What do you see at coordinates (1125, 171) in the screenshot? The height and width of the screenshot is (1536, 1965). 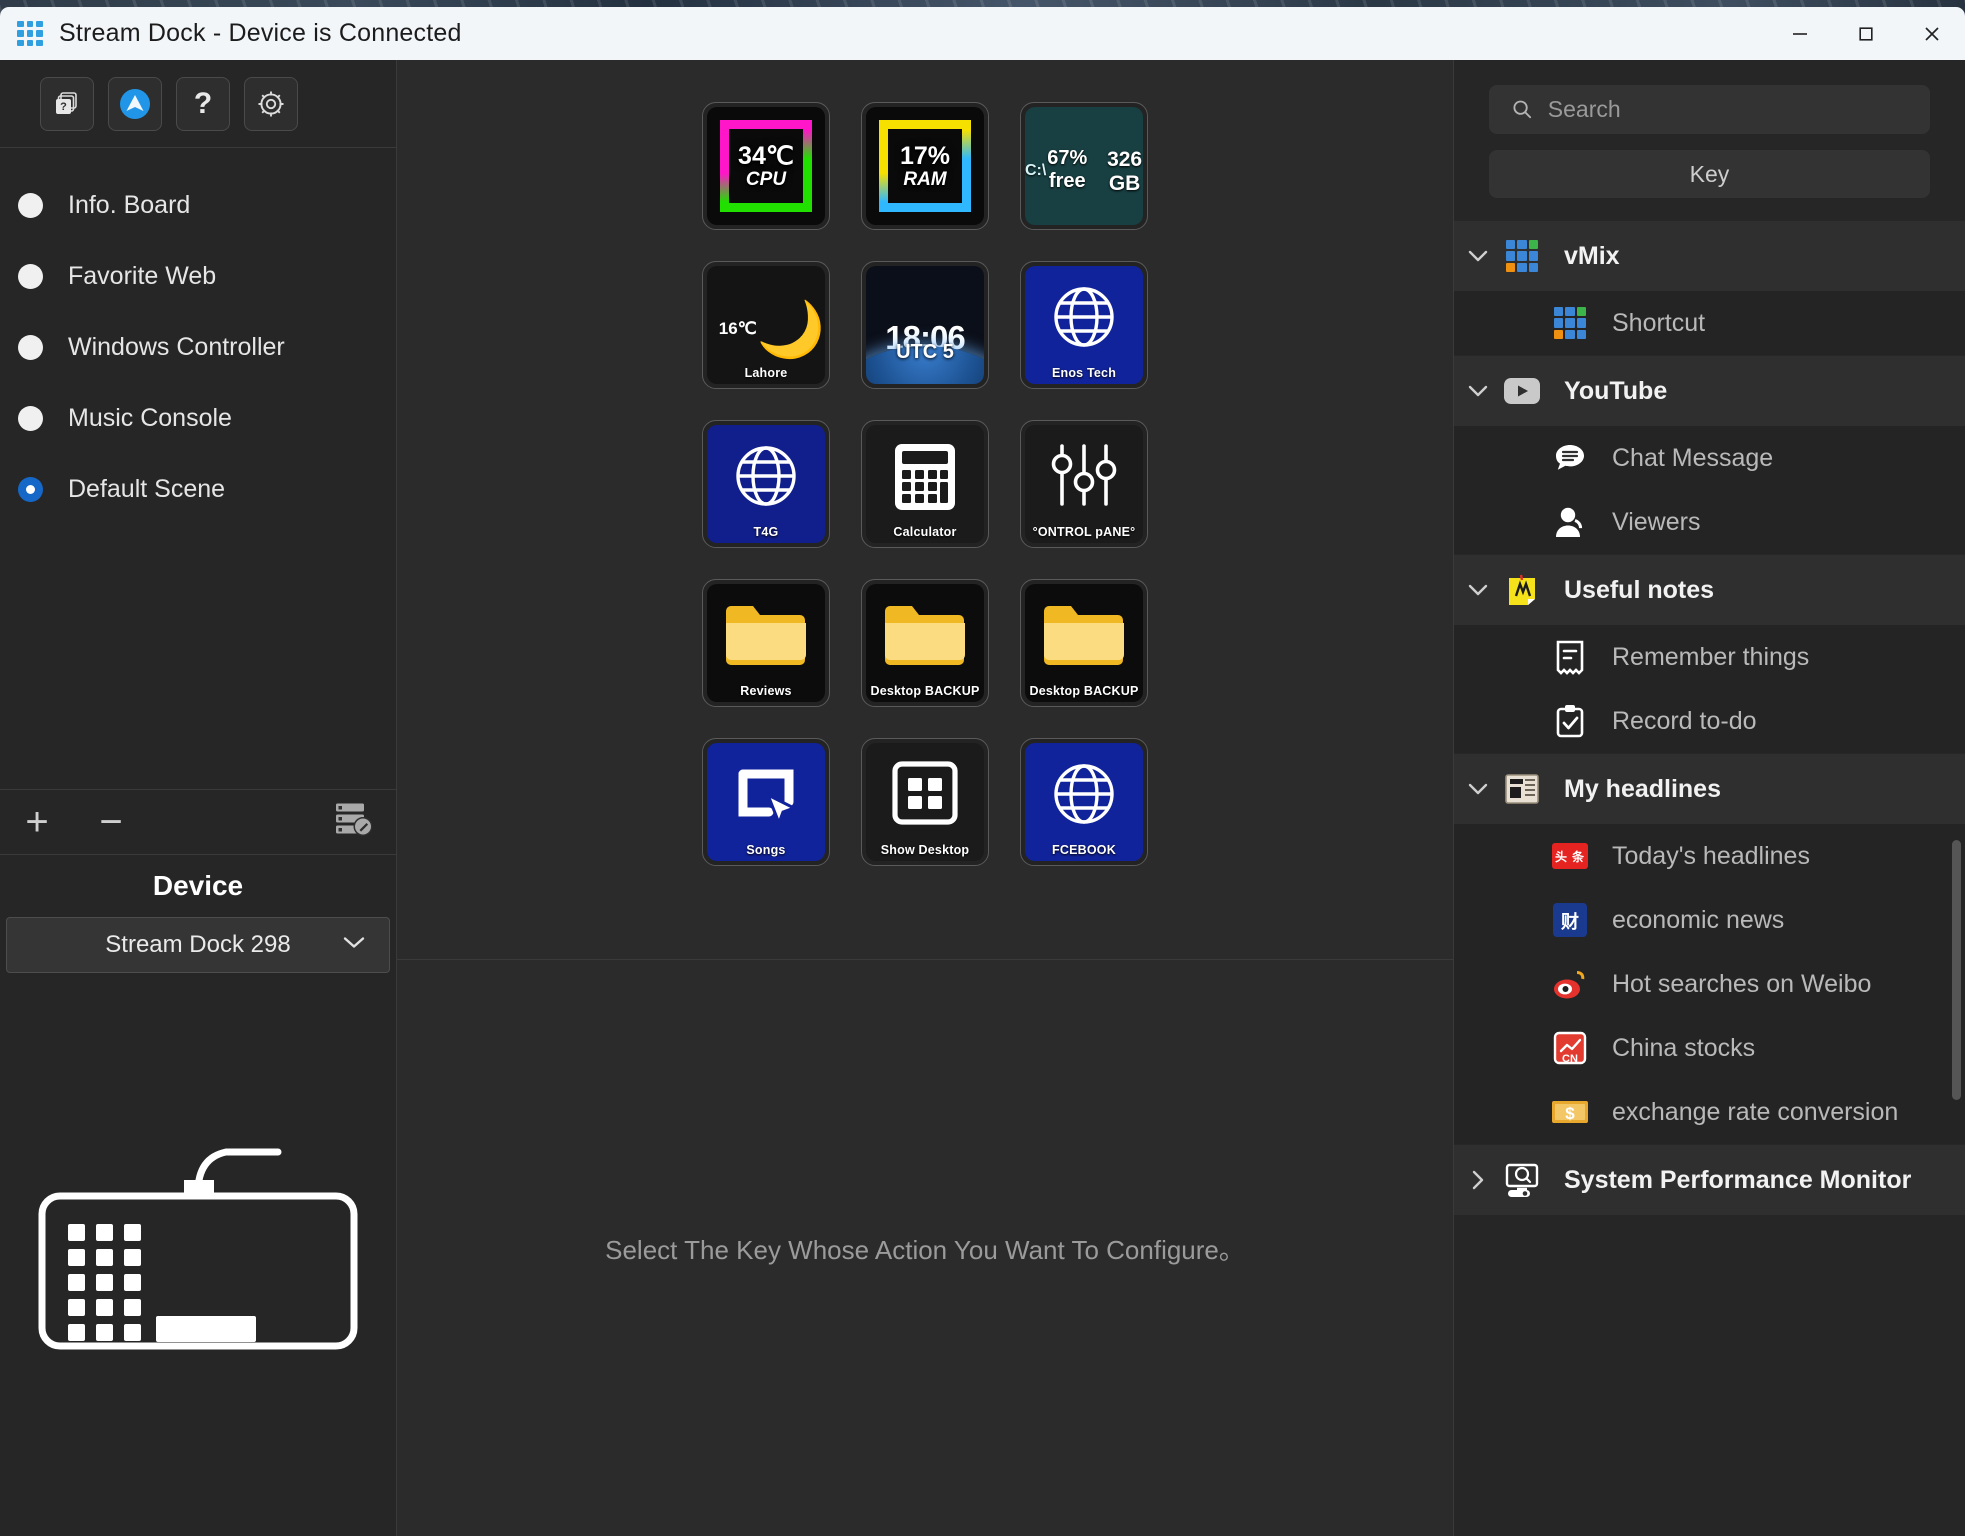 I see `disk-size-value: 326 GB` at bounding box center [1125, 171].